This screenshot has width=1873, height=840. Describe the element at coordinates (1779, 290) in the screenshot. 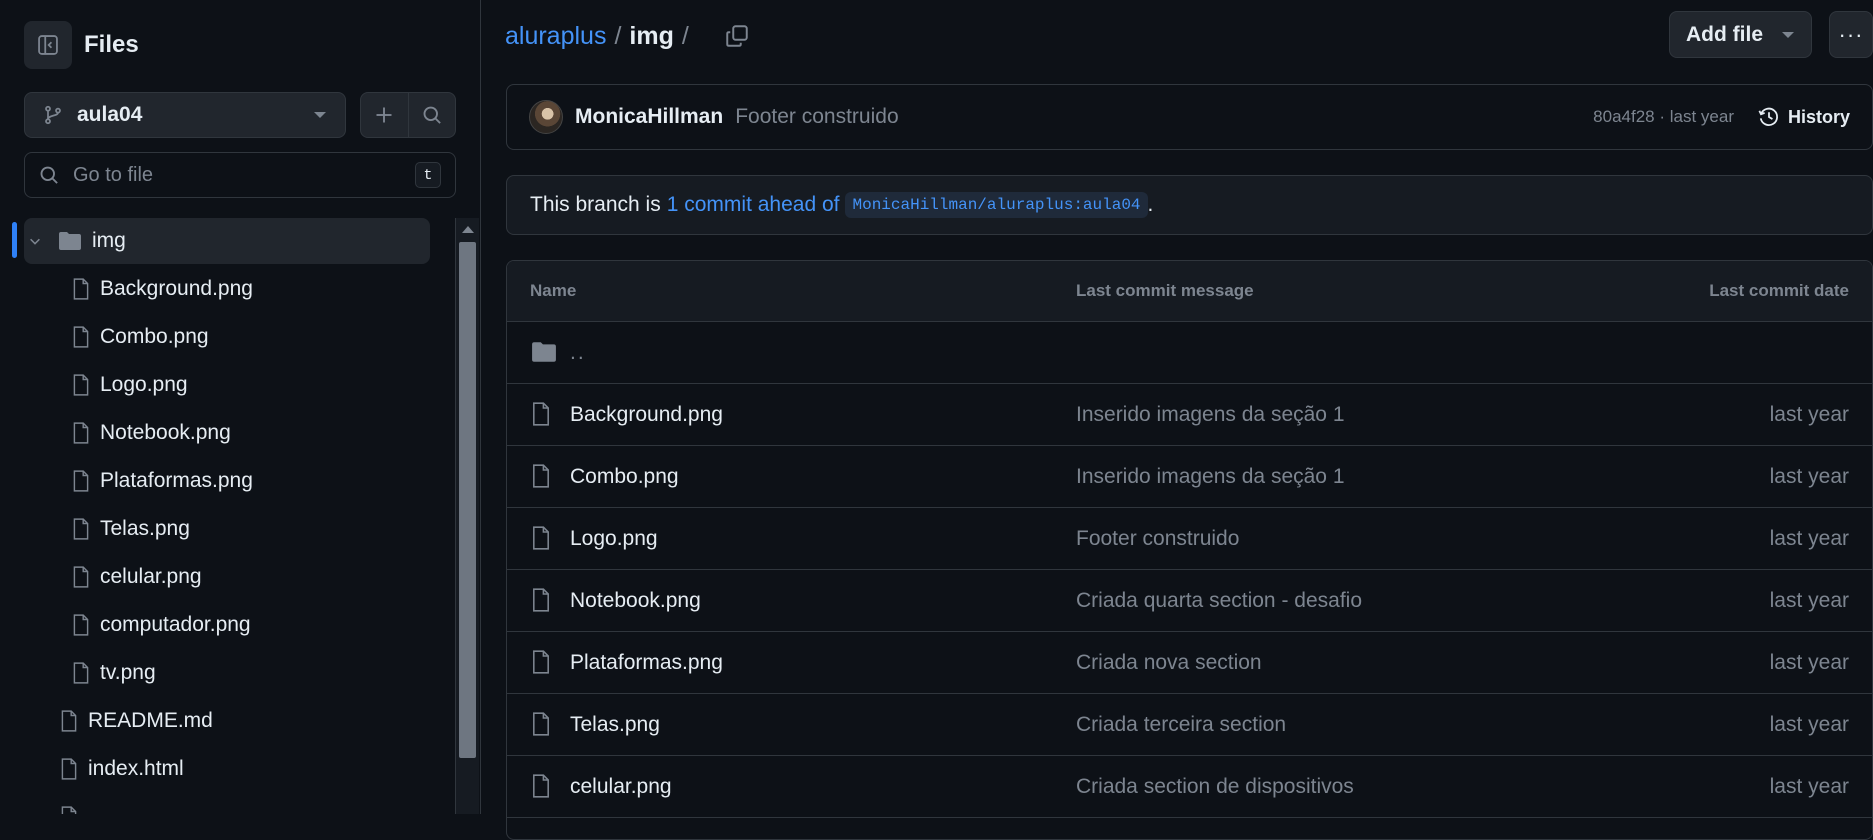

I see `column-header-date: Last commit date` at that location.